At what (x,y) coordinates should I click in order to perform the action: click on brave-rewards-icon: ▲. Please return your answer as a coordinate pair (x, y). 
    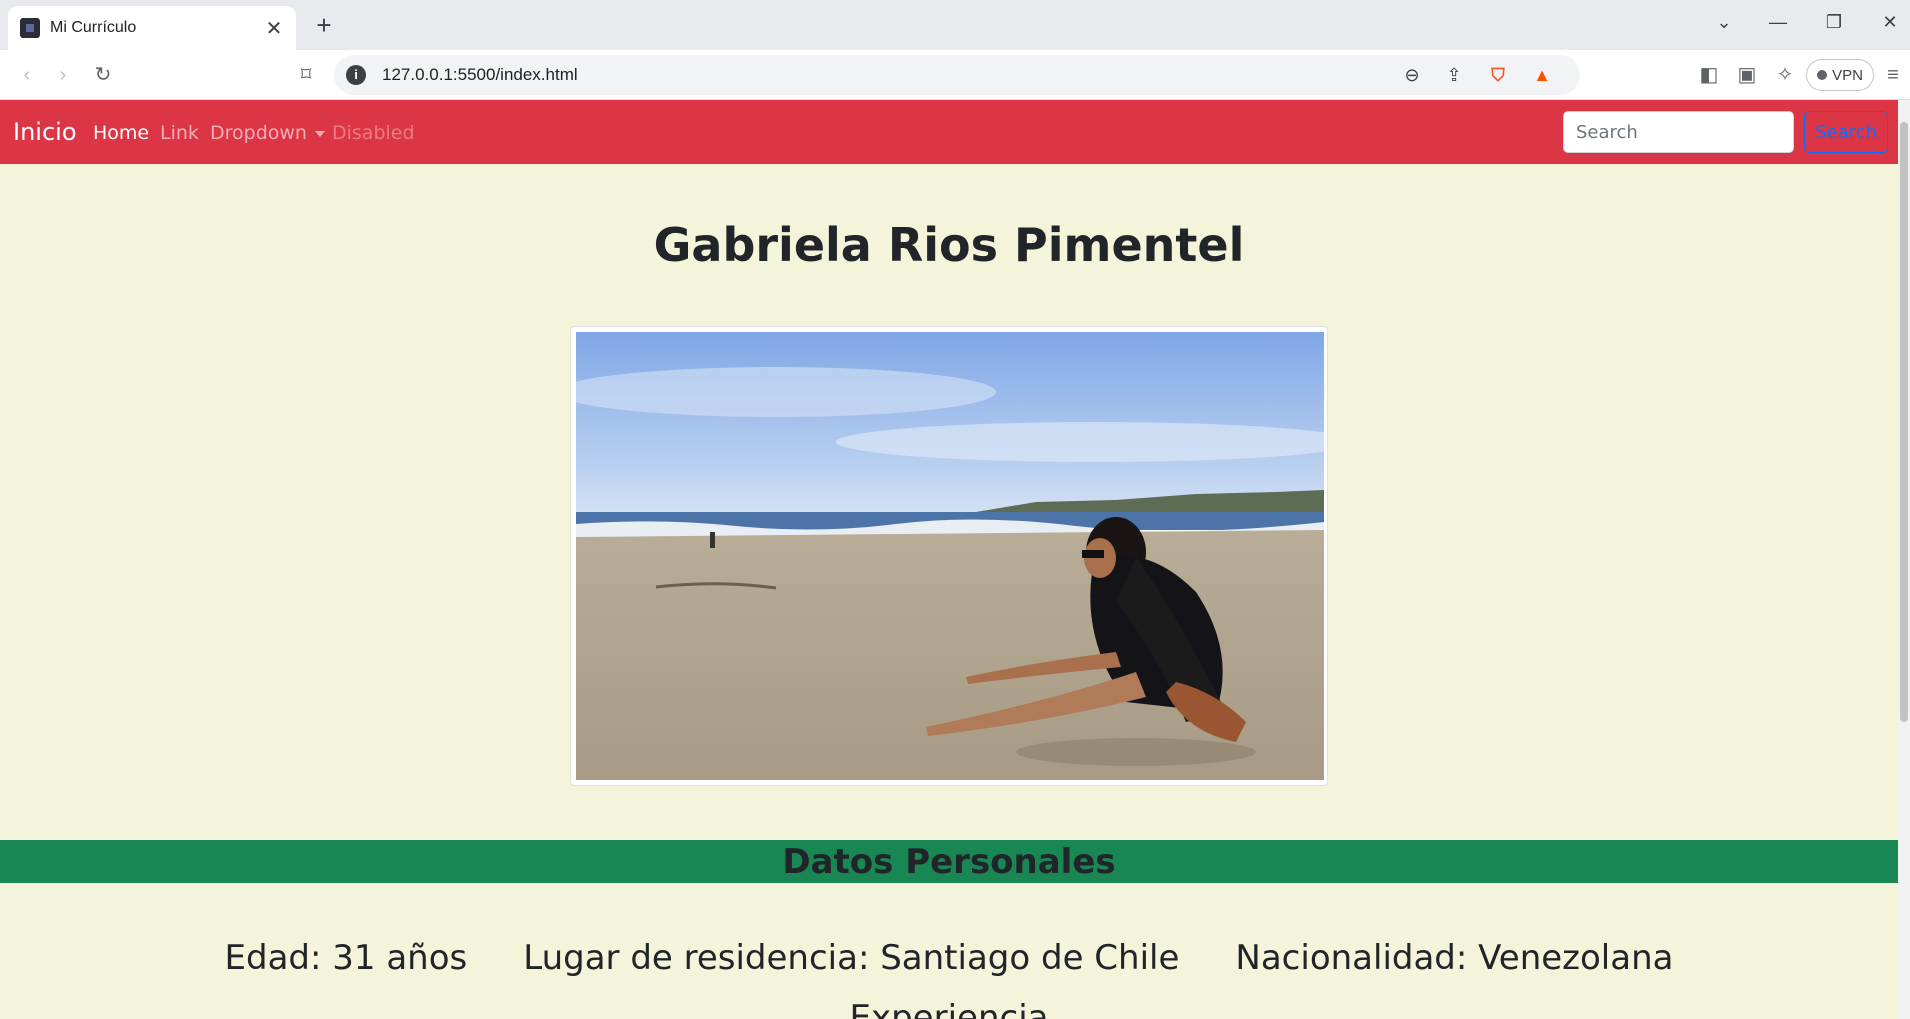
    Looking at the image, I should click on (1542, 75).